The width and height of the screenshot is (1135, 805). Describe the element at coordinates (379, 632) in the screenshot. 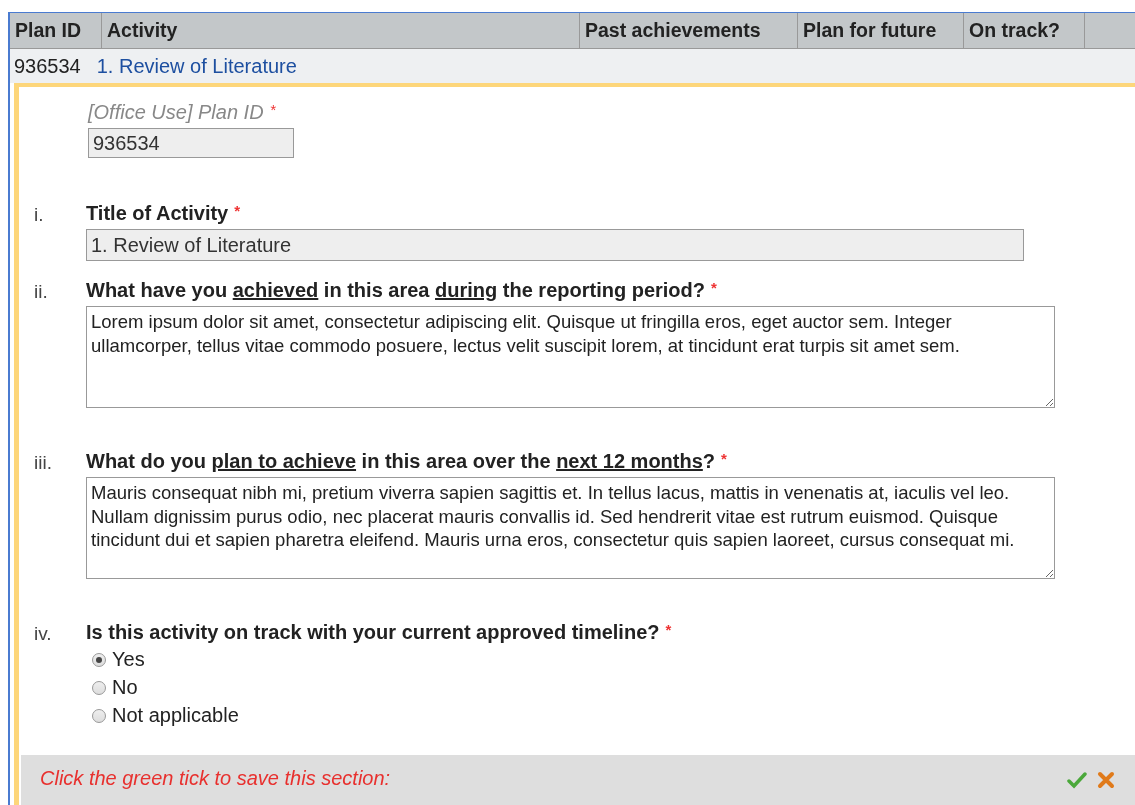

I see `question-label: Is this activity on track with your current approved timeline? *` at that location.